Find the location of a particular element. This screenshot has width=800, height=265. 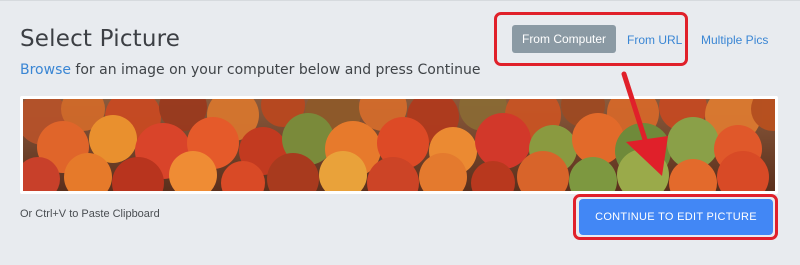

browse-link: Browse is located at coordinates (45, 70).